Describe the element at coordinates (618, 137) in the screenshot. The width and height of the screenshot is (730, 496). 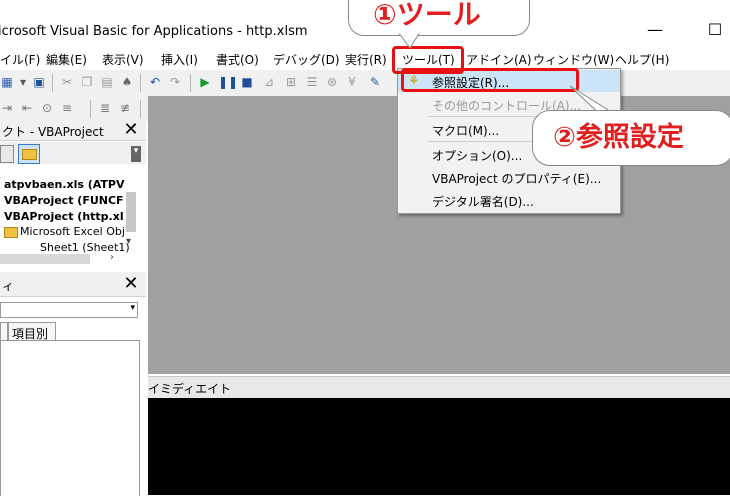
I see `callout-step2-text: ②参照設定` at that location.